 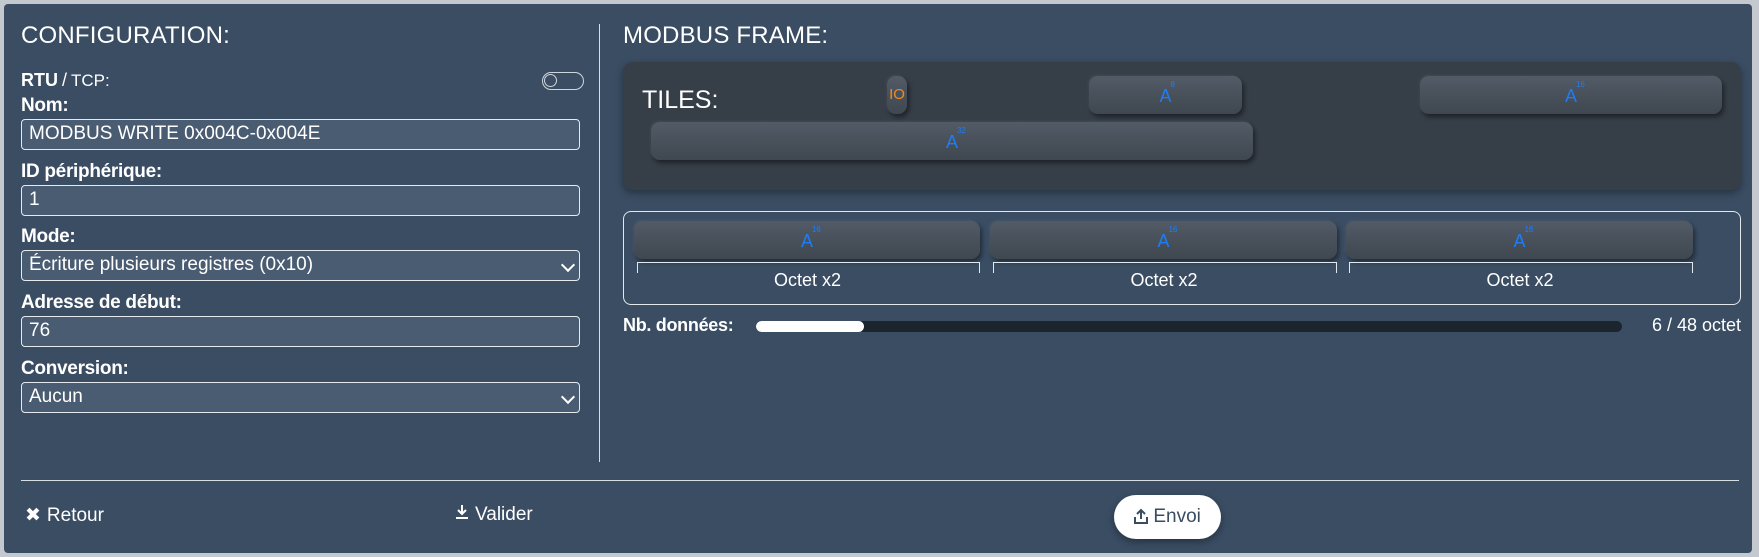 I want to click on mode-label: Mode:, so click(x=48, y=236).